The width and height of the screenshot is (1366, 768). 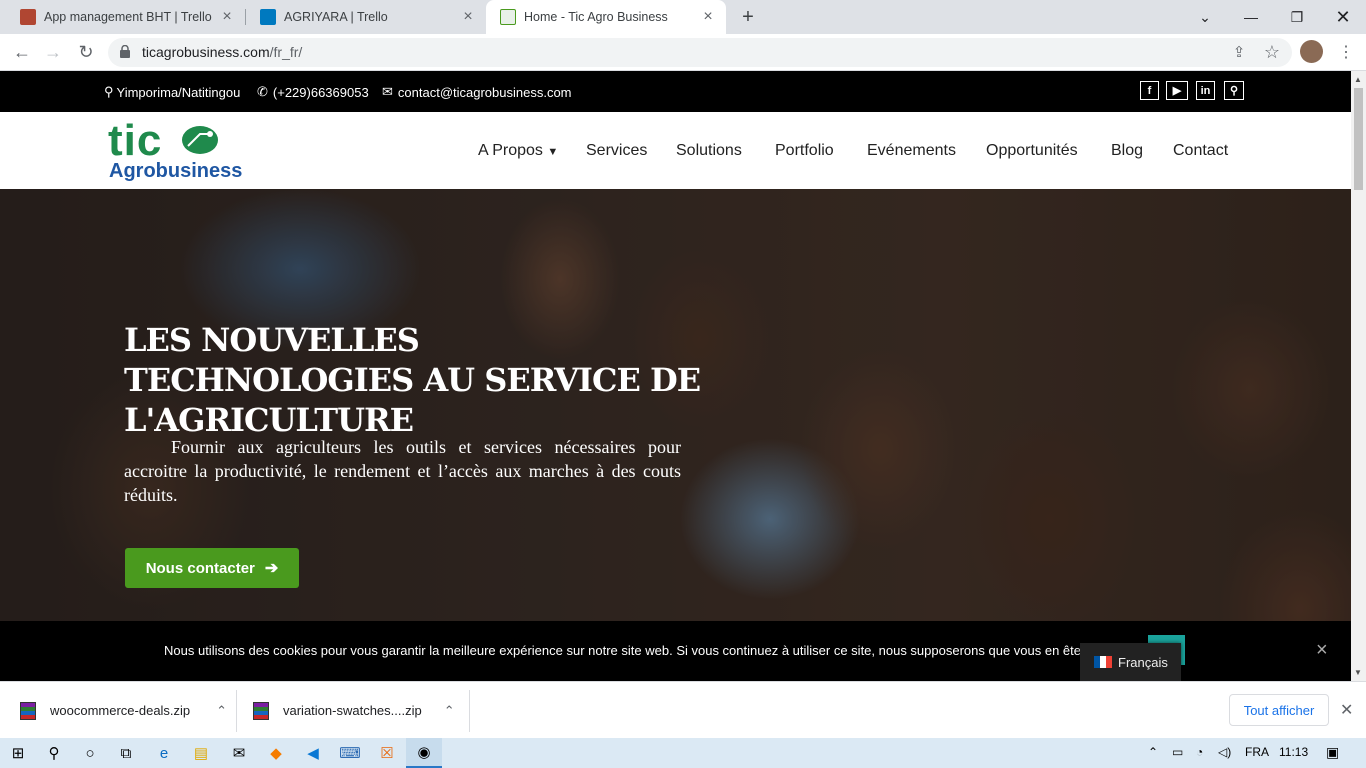 I want to click on cookie-close-icon: ×, so click(x=1322, y=650).